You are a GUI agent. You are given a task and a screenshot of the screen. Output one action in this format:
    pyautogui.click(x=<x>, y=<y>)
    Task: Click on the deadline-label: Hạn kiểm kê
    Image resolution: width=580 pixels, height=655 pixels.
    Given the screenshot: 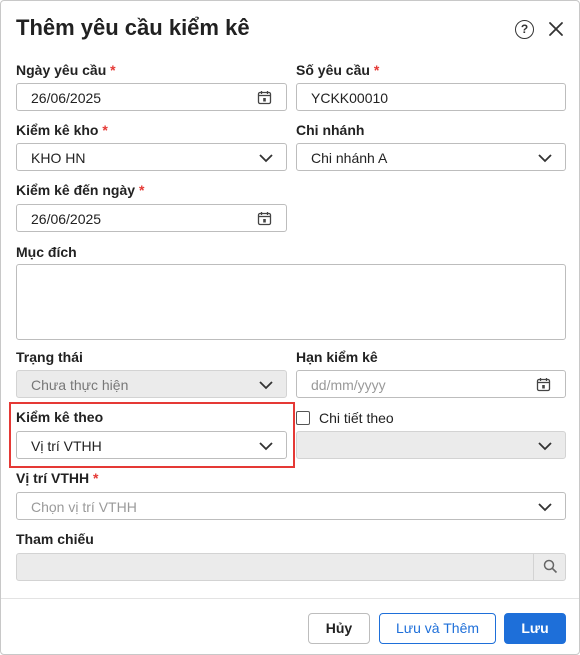 What is the action you would take?
    pyautogui.click(x=337, y=357)
    